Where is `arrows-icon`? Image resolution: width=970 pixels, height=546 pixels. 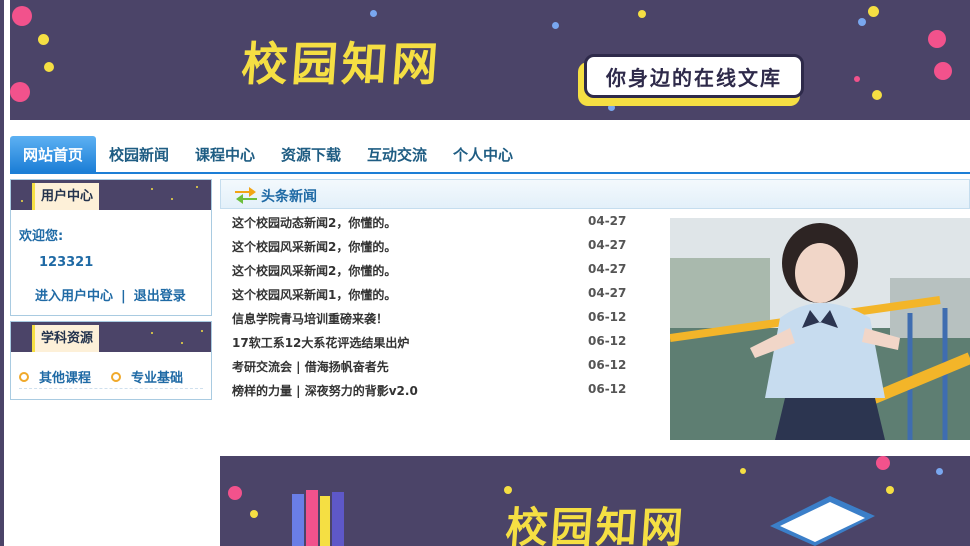
arrows-icon is located at coordinates (246, 195).